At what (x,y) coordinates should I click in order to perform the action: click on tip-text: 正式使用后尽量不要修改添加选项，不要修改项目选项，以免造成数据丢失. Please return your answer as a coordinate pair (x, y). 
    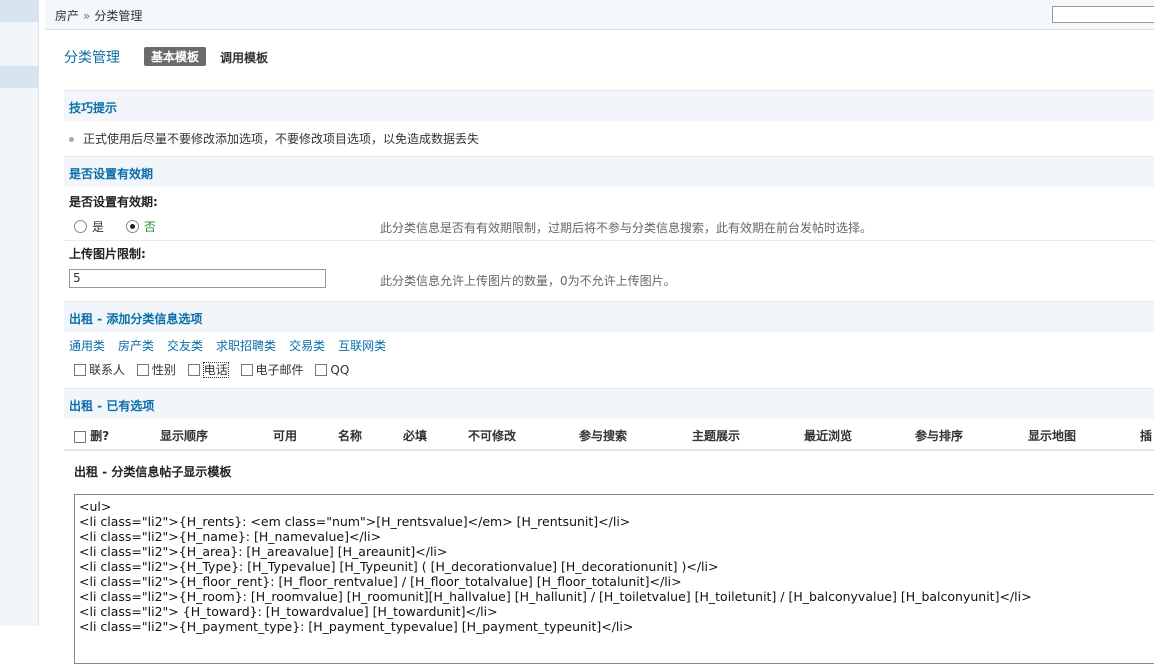
    Looking at the image, I should click on (281, 139).